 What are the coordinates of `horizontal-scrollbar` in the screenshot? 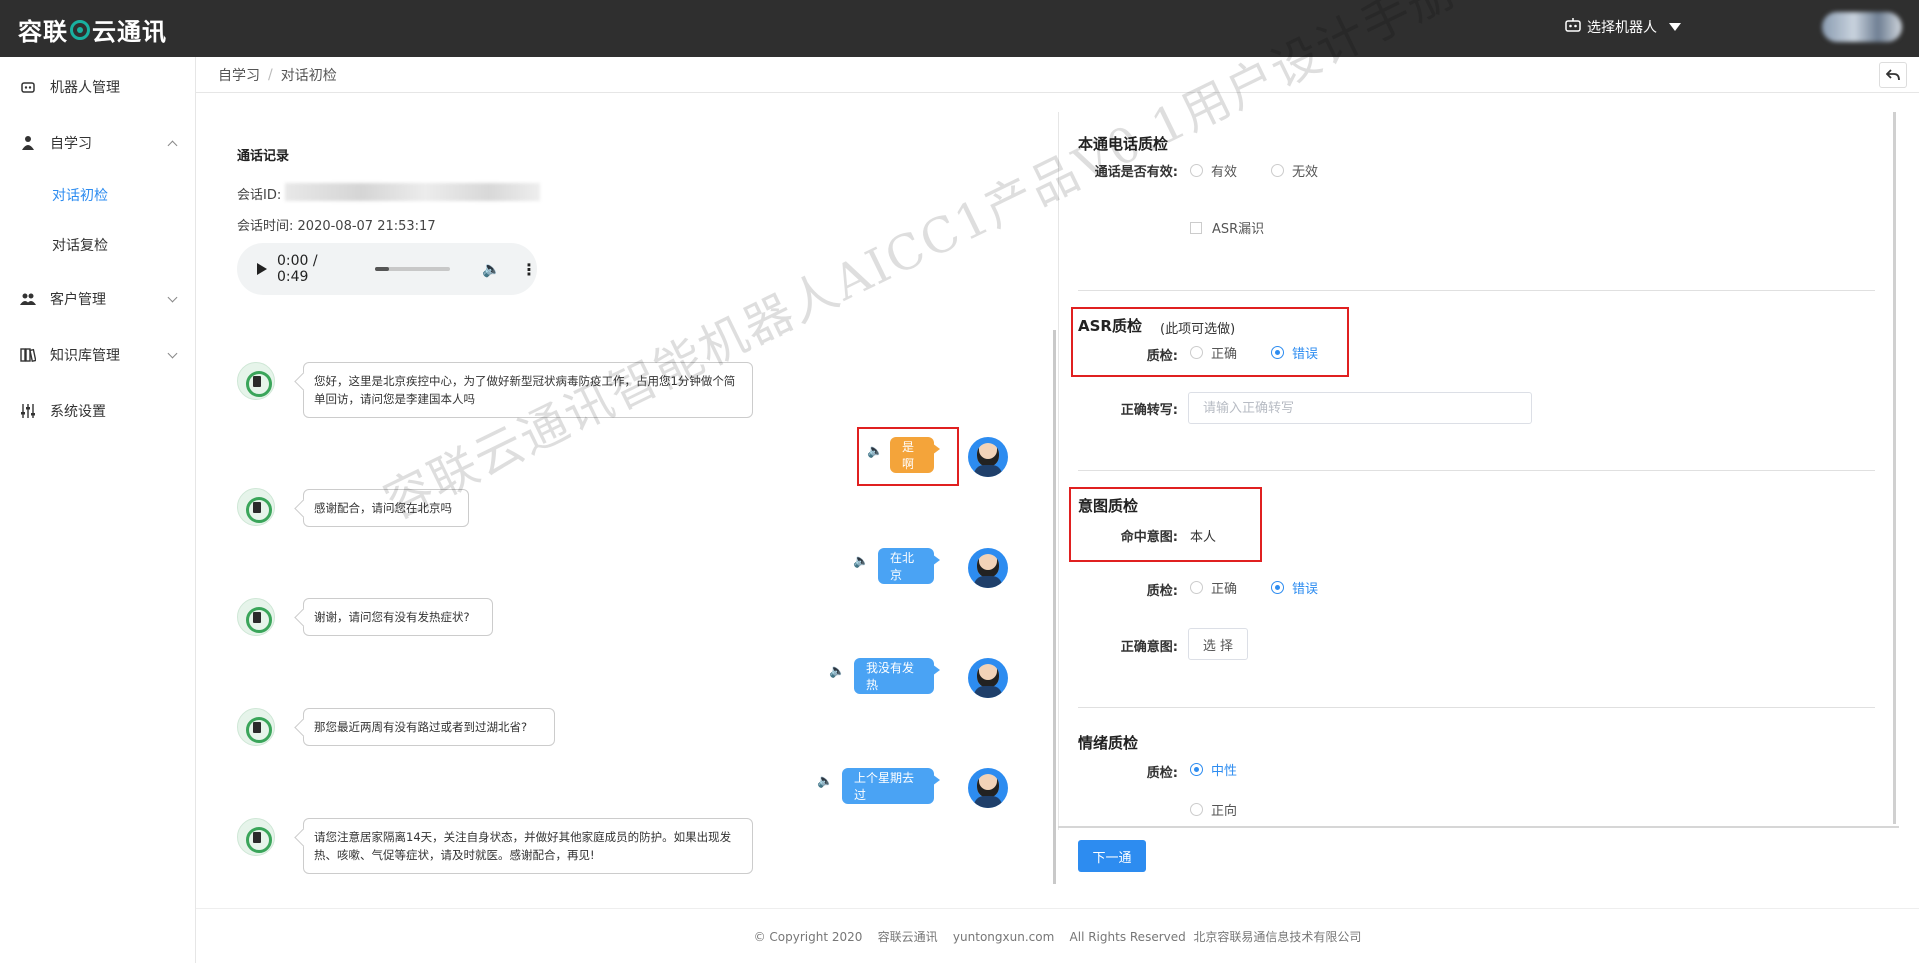 It's located at (1478, 827).